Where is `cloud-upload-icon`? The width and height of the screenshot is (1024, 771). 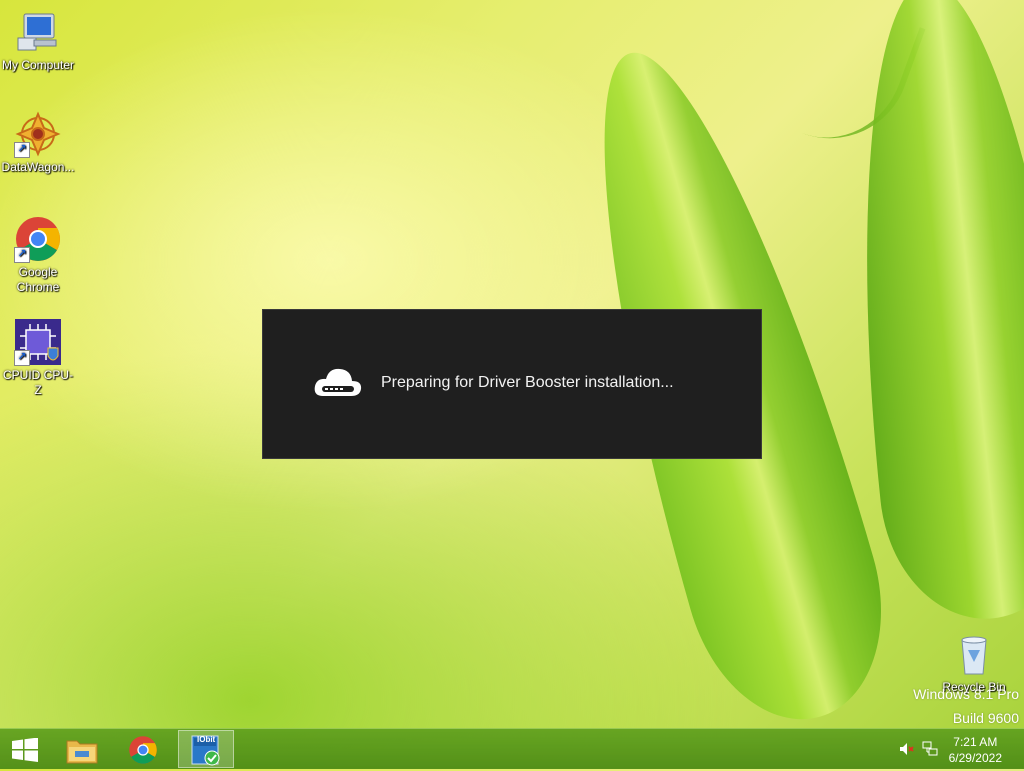 cloud-upload-icon is located at coordinates (338, 384).